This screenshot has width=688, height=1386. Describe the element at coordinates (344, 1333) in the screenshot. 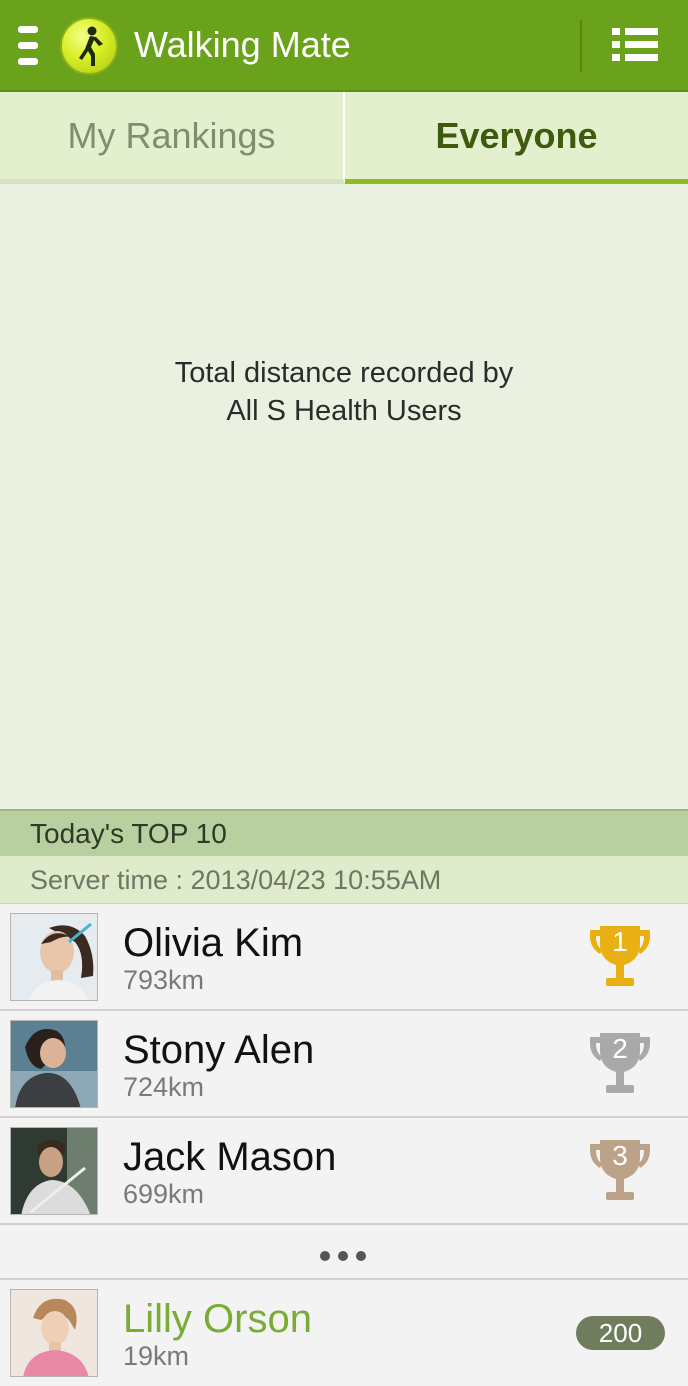

I see `my-ranking-row: Lilly Orson 19km 200` at that location.